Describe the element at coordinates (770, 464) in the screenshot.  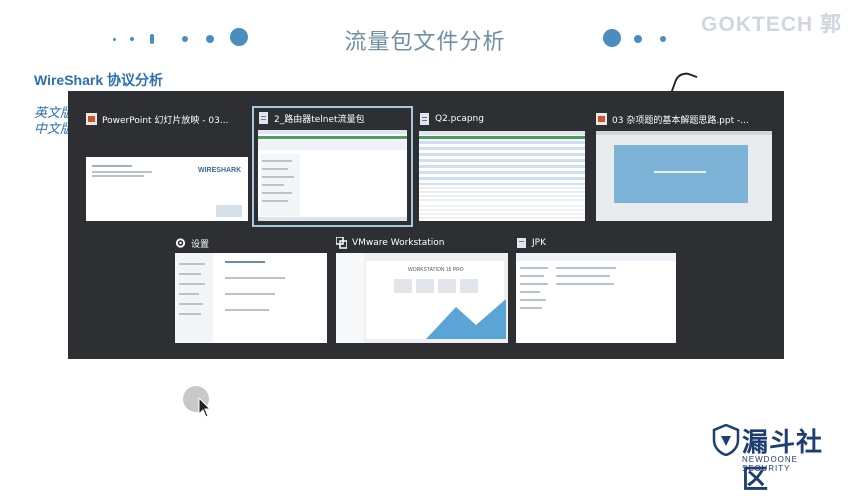
I see `logo-tagline: NEWDOONE SECURITY` at that location.